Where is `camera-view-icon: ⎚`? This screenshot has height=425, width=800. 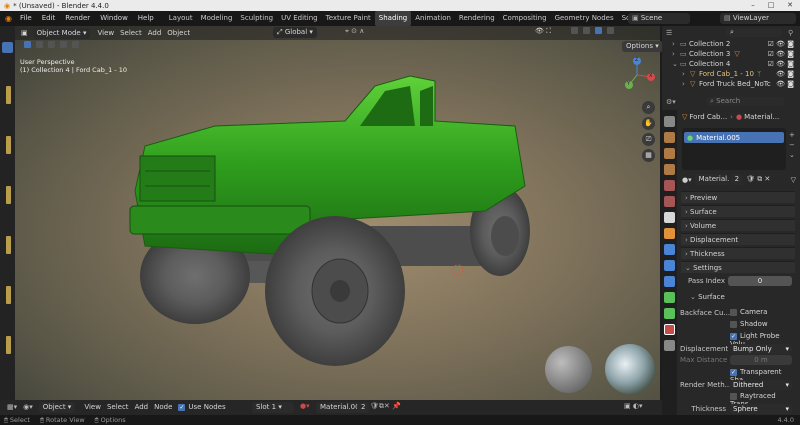 camera-view-icon: ⎚ is located at coordinates (648, 139).